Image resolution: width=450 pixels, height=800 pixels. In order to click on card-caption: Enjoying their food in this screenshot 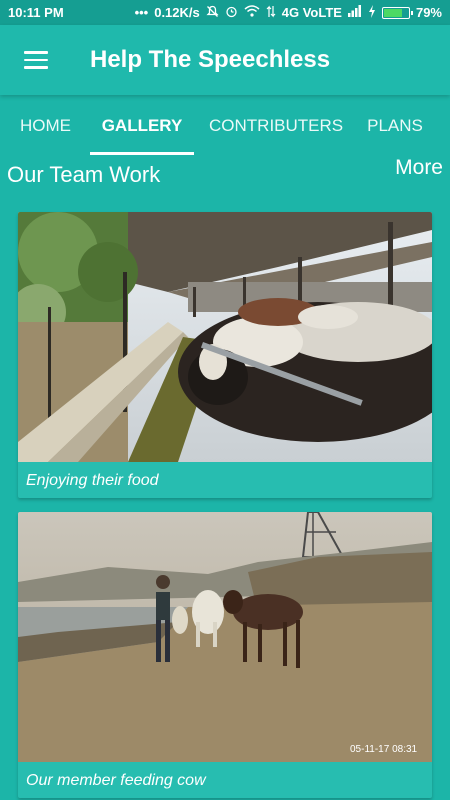, I will do `click(92, 480)`.